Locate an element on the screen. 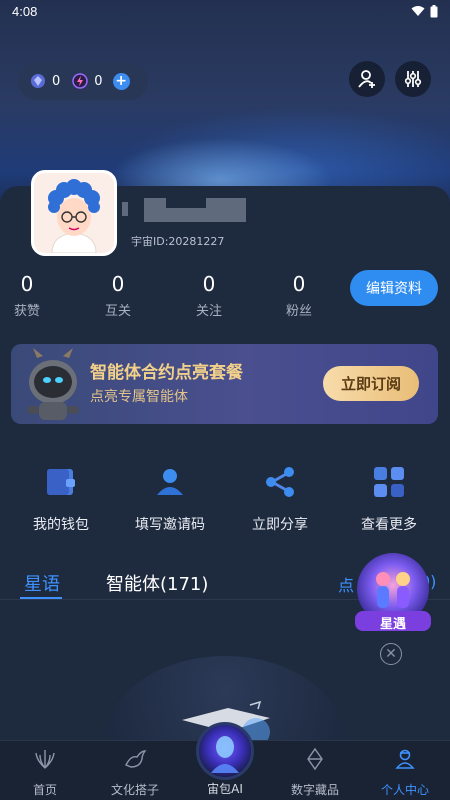  home-icon is located at coordinates (45, 759).